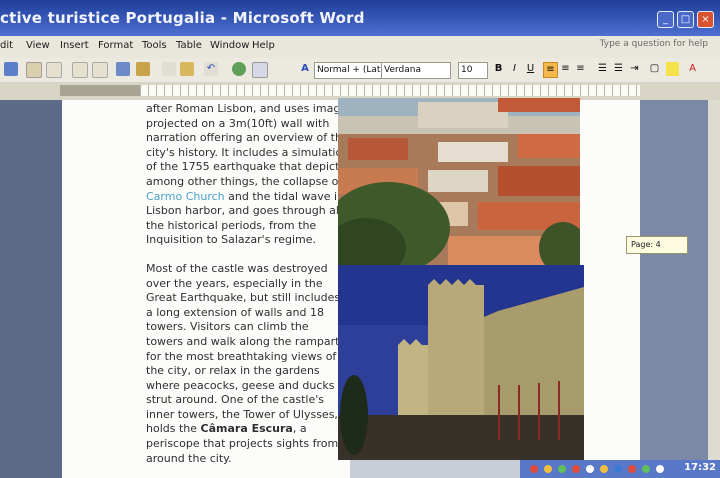  What do you see at coordinates (498, 69) in the screenshot?
I see `bold-button: B` at bounding box center [498, 69].